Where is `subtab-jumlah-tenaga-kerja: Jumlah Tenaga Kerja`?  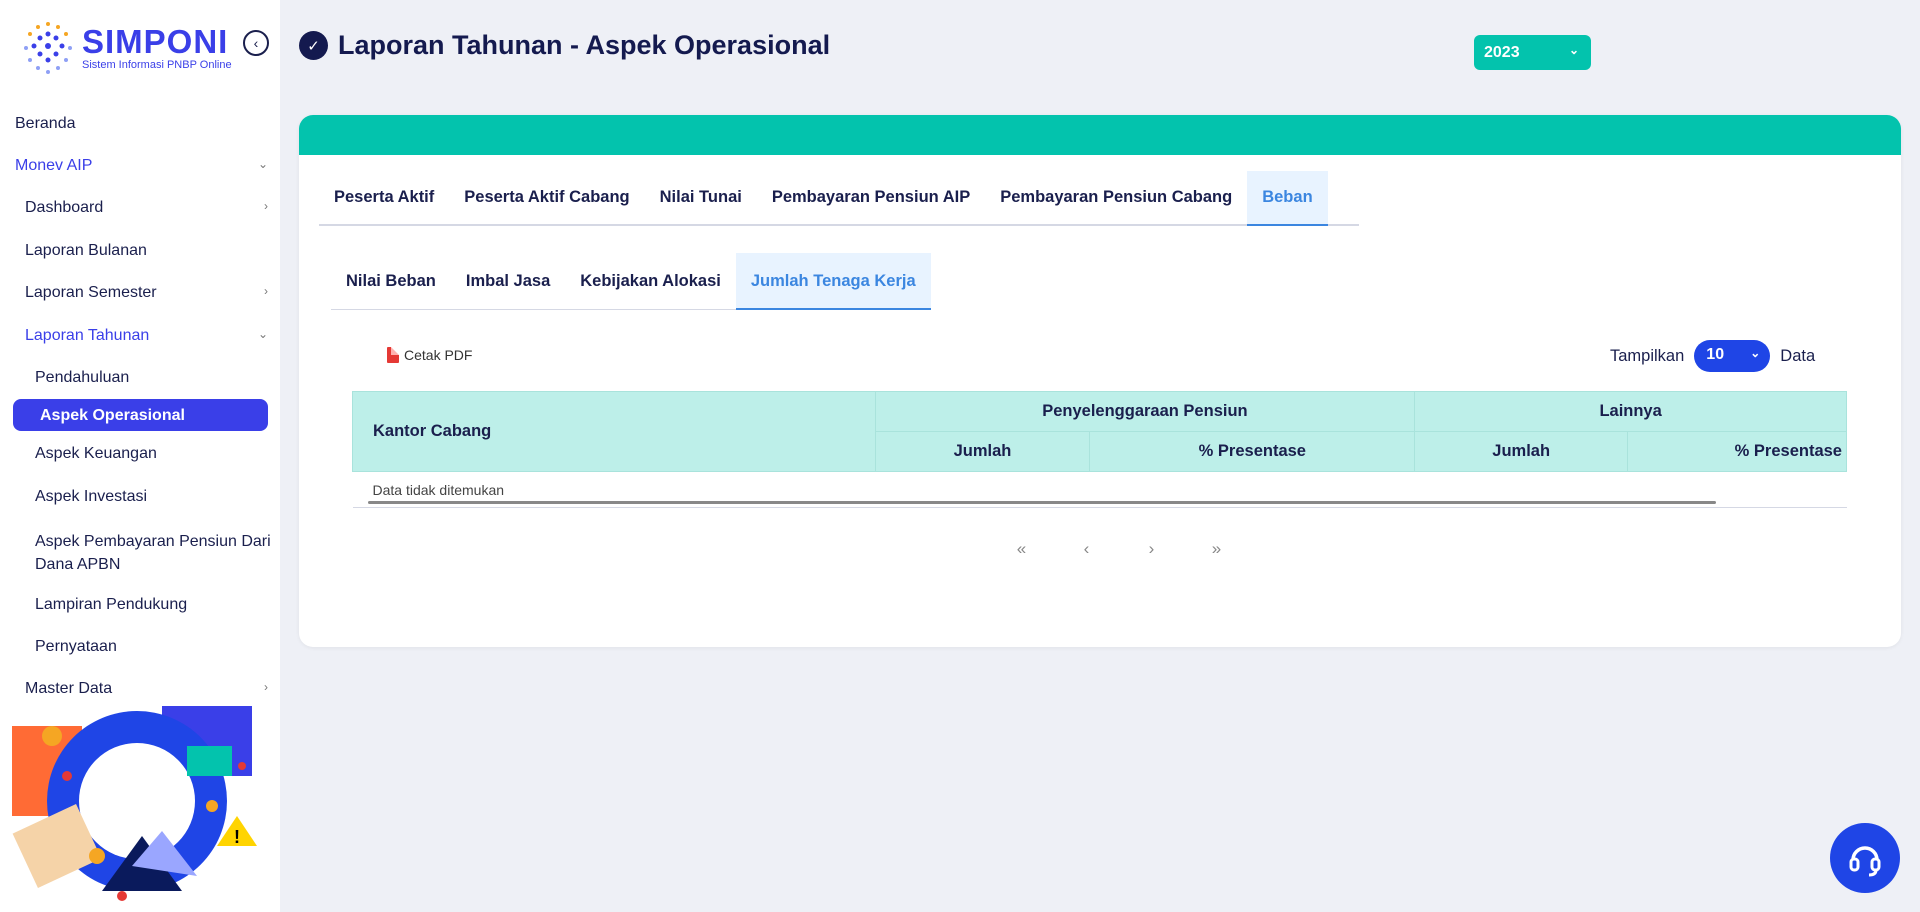
subtab-jumlah-tenaga-kerja: Jumlah Tenaga Kerja is located at coordinates (833, 281).